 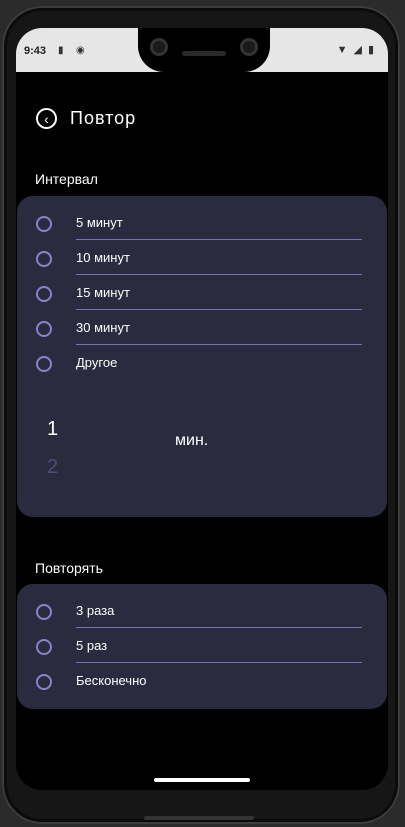 I want to click on interval-section-label: Интервал, so click(x=66, y=179).